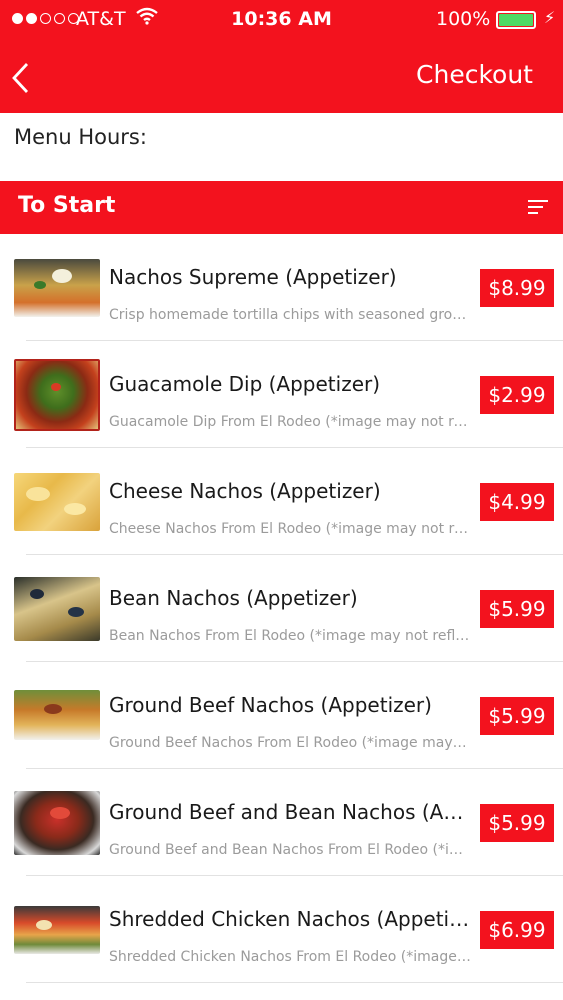 The height and width of the screenshot is (1000, 563). Describe the element at coordinates (281, 56) in the screenshot. I see `app-header: AT&T 10:36 AM 100% ⚡ Checkout` at that location.